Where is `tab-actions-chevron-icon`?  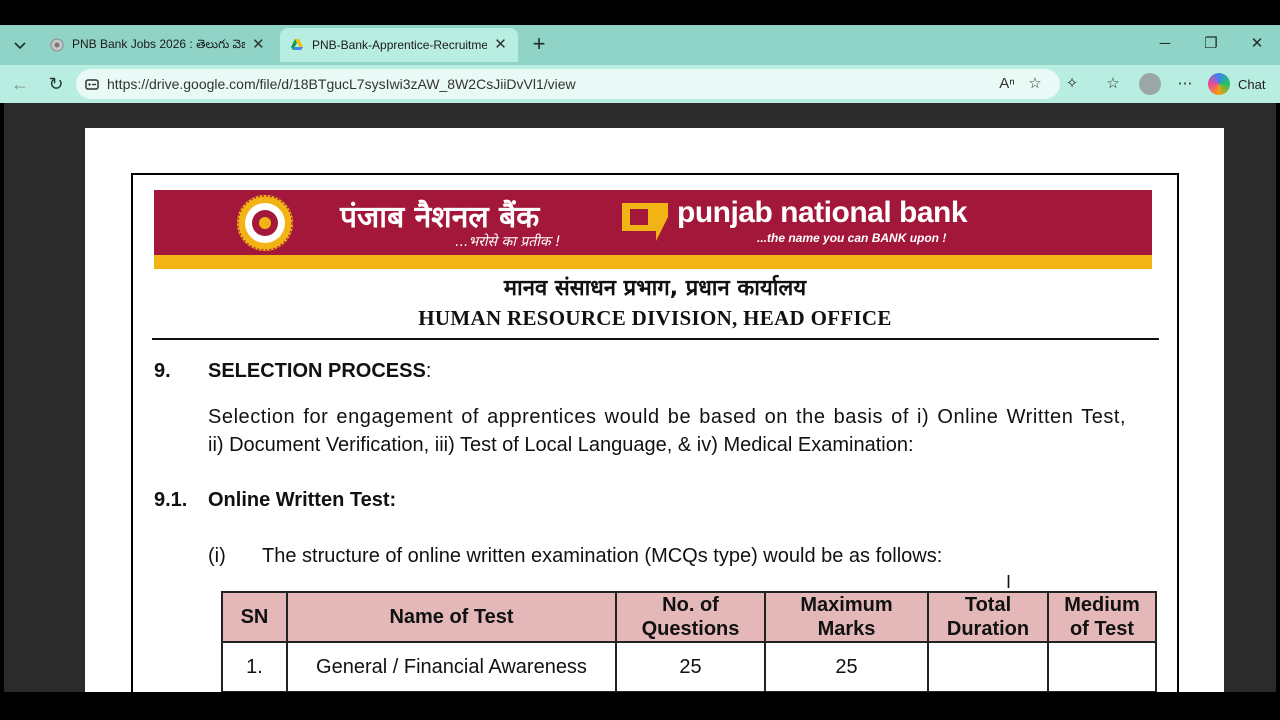
tab-actions-chevron-icon is located at coordinates (20, 45).